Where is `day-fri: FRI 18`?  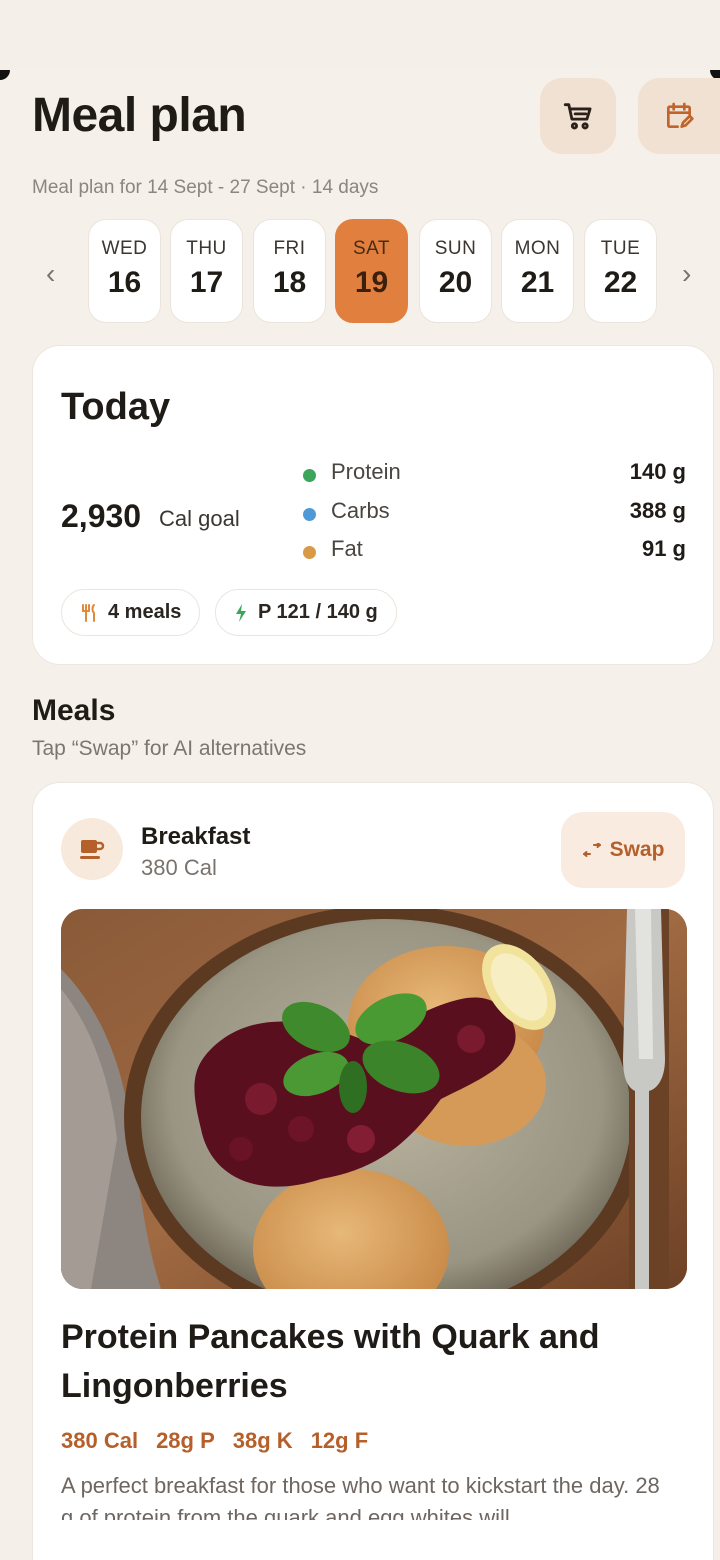 day-fri: FRI 18 is located at coordinates (289, 271).